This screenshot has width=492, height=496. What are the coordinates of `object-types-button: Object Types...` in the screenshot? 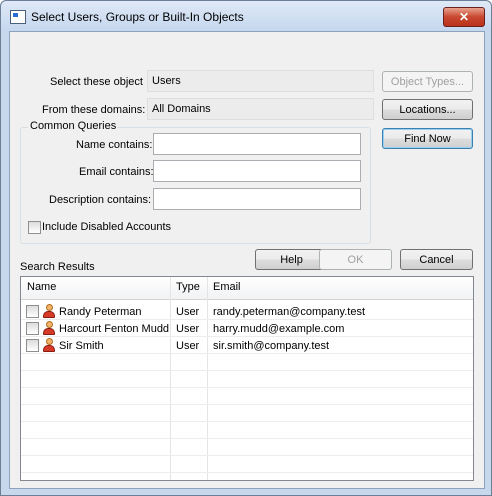 It's located at (427, 81).